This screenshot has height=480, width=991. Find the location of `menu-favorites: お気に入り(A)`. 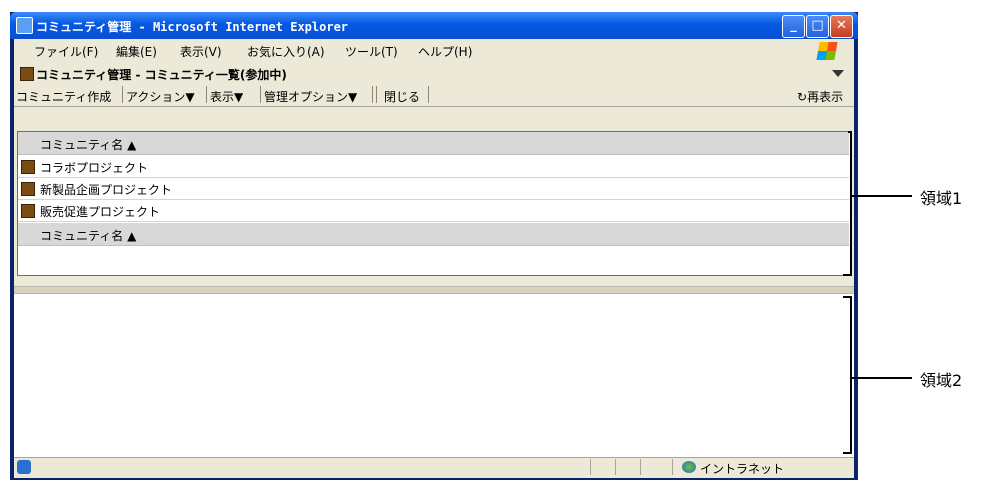

menu-favorites: お気に入り(A) is located at coordinates (286, 51).